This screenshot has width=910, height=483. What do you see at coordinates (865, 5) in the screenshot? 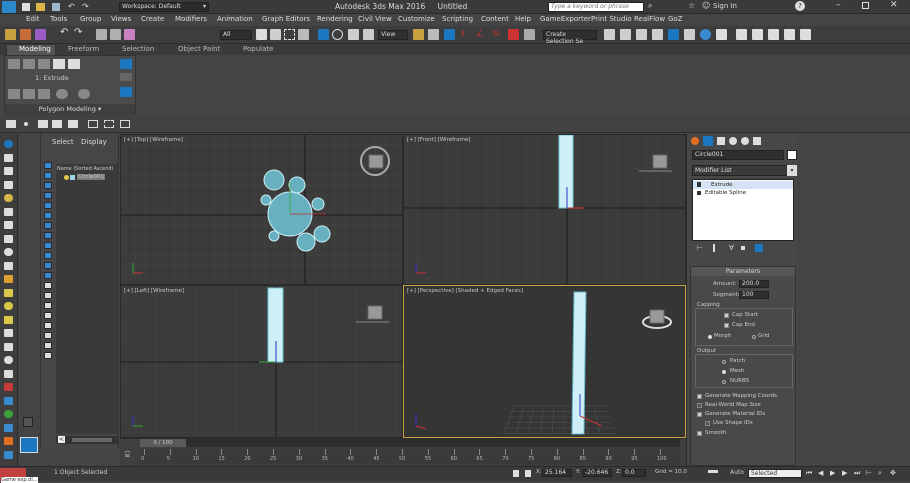
I see `maximize-icon` at bounding box center [865, 5].